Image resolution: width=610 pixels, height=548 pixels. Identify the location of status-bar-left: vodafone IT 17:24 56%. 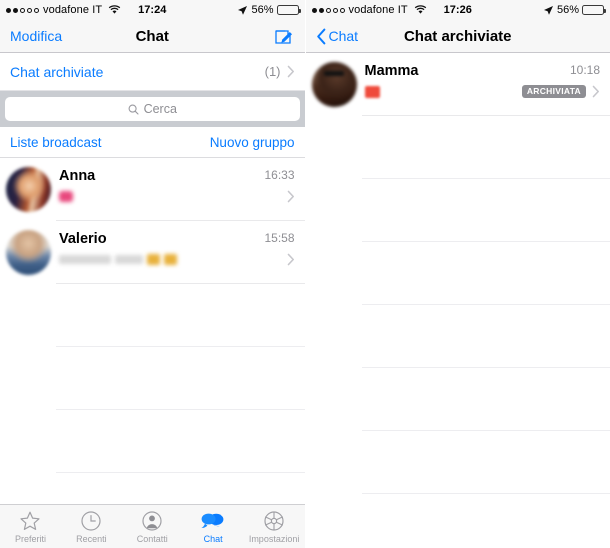
(152, 10).